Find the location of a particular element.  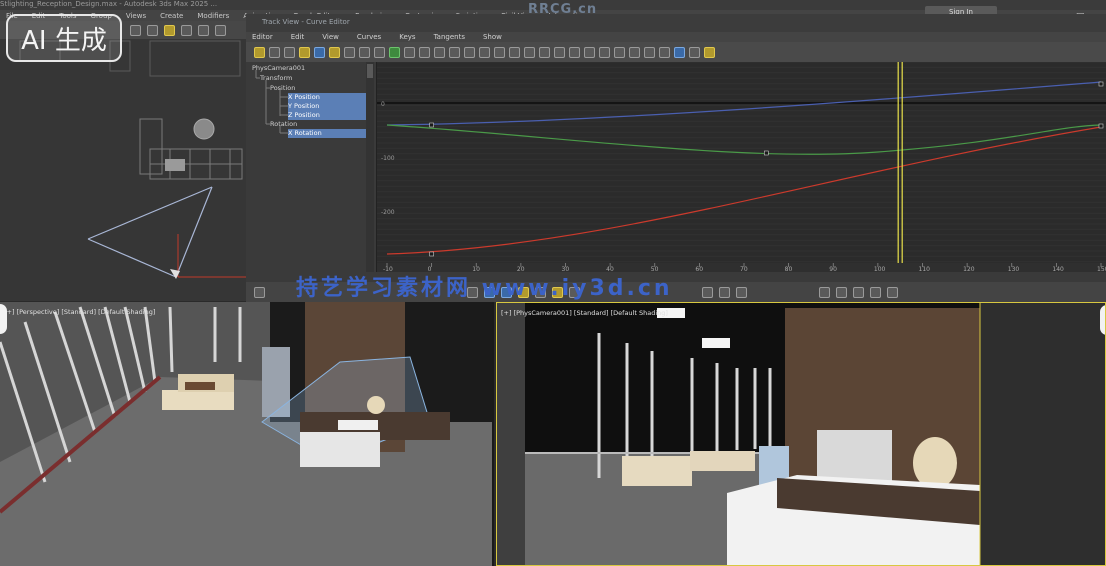

menu-item: Modifiers is located at coordinates (213, 16).